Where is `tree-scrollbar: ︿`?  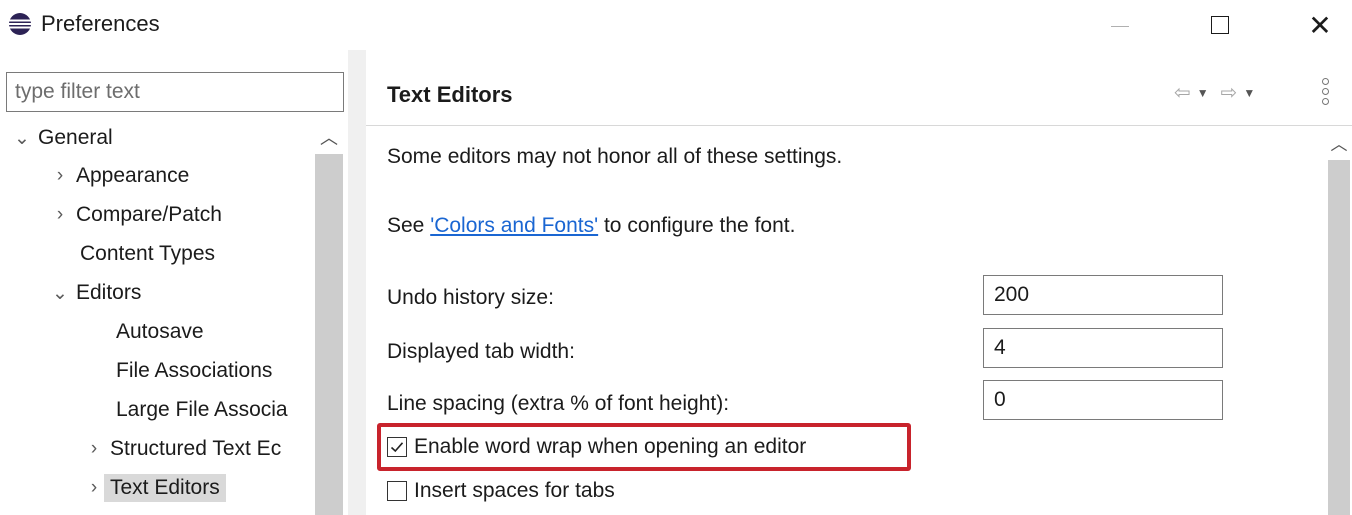 tree-scrollbar: ︿ is located at coordinates (329, 317).